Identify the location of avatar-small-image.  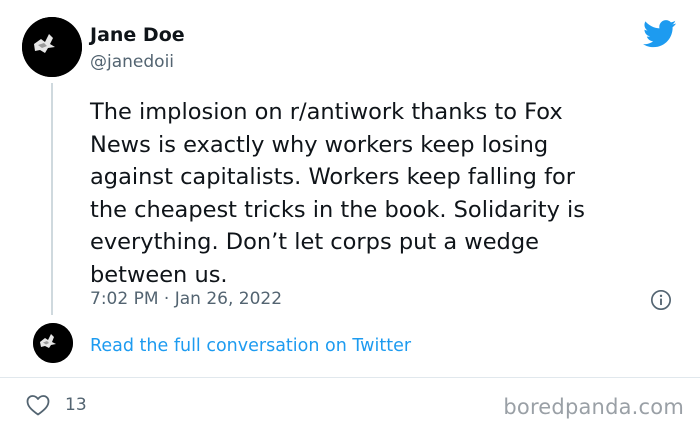
(53, 343).